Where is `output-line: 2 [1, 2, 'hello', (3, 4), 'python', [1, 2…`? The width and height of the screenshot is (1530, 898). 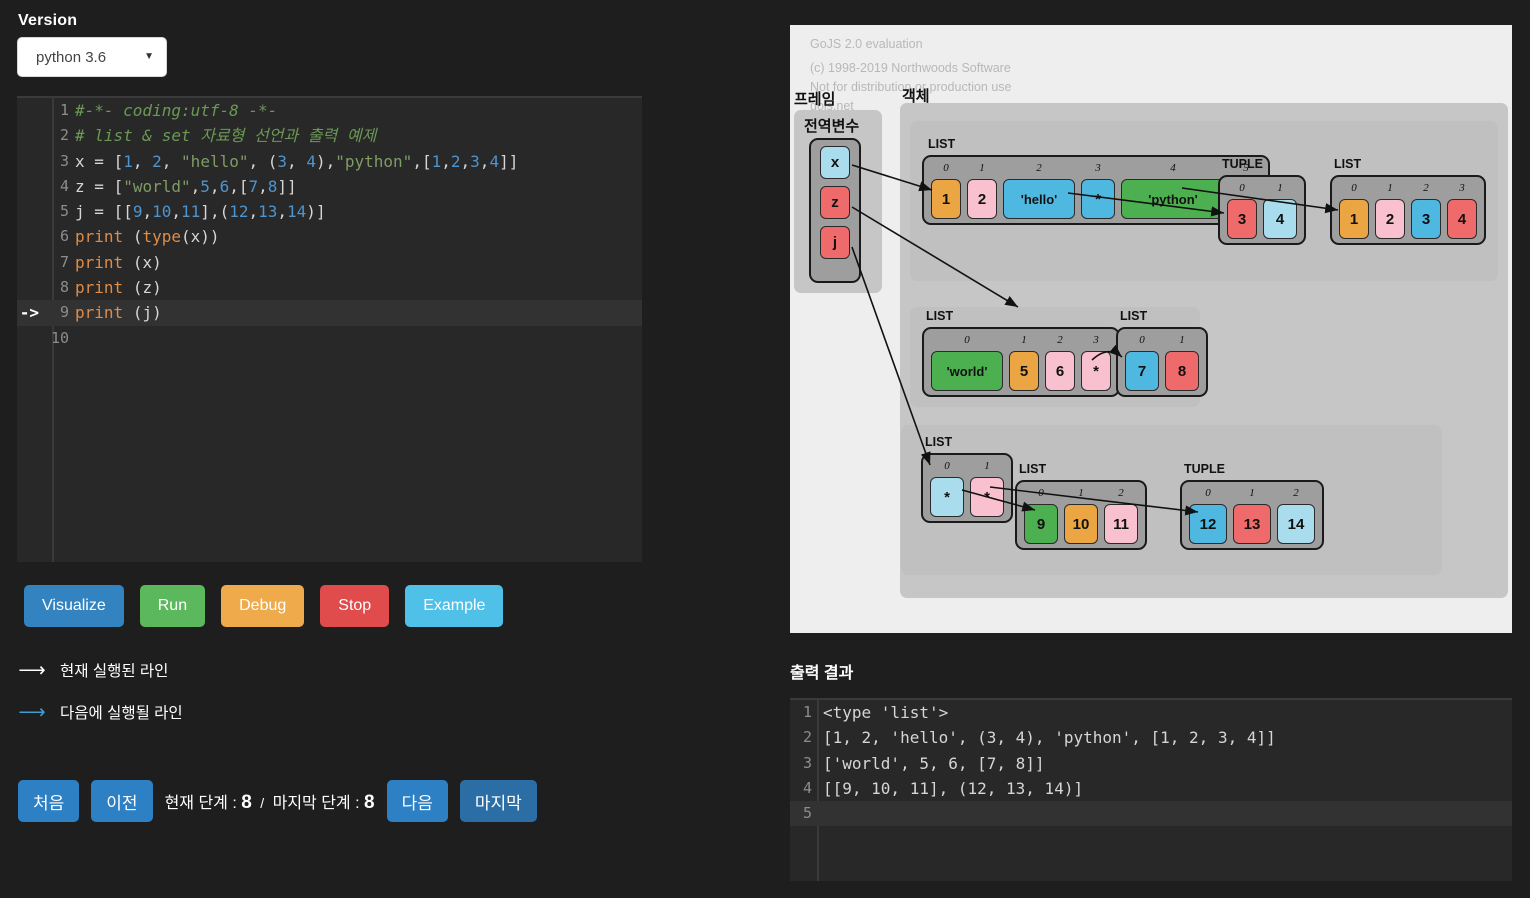
output-line: 2 [1, 2, 'hello', (3, 4), 'python', [1, 2… is located at coordinates (1151, 737).